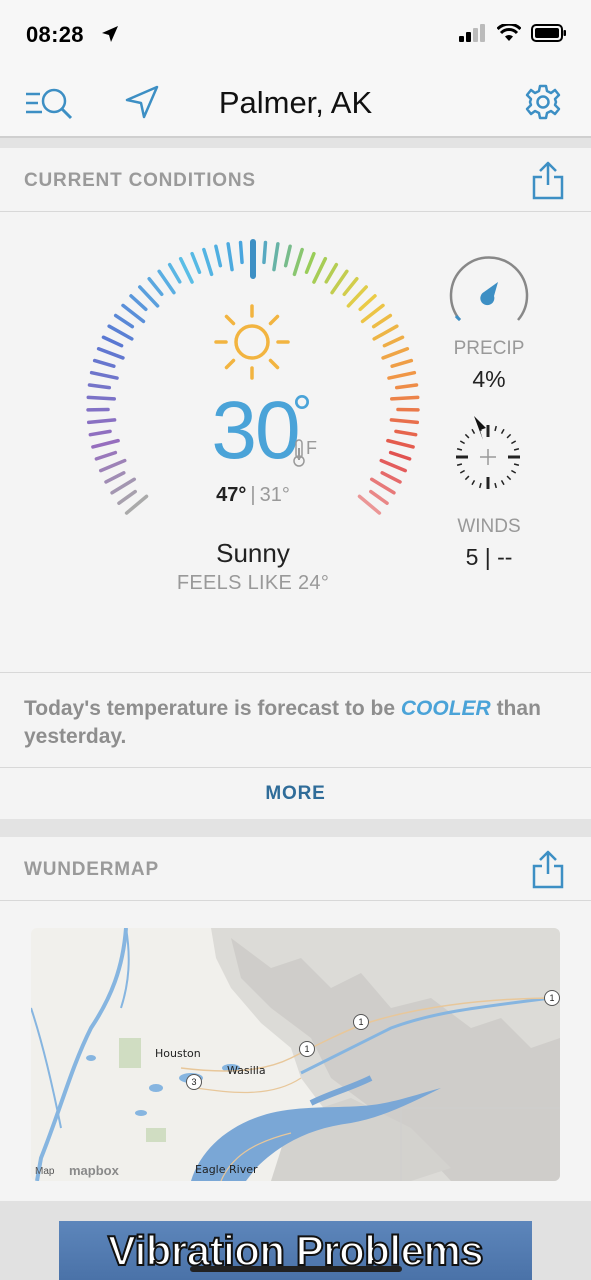 The width and height of the screenshot is (591, 1280). I want to click on low-temp: 31°, so click(274, 495).